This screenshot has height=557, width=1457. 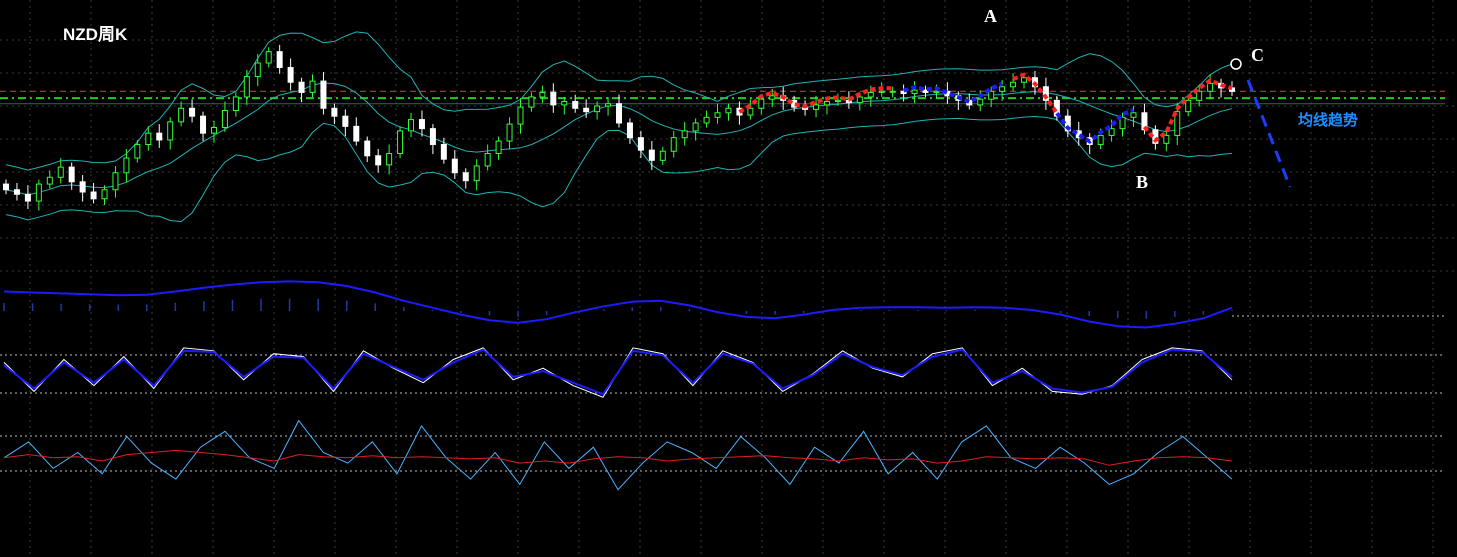 I want to click on projection-arrow, so click(x=1269, y=133).